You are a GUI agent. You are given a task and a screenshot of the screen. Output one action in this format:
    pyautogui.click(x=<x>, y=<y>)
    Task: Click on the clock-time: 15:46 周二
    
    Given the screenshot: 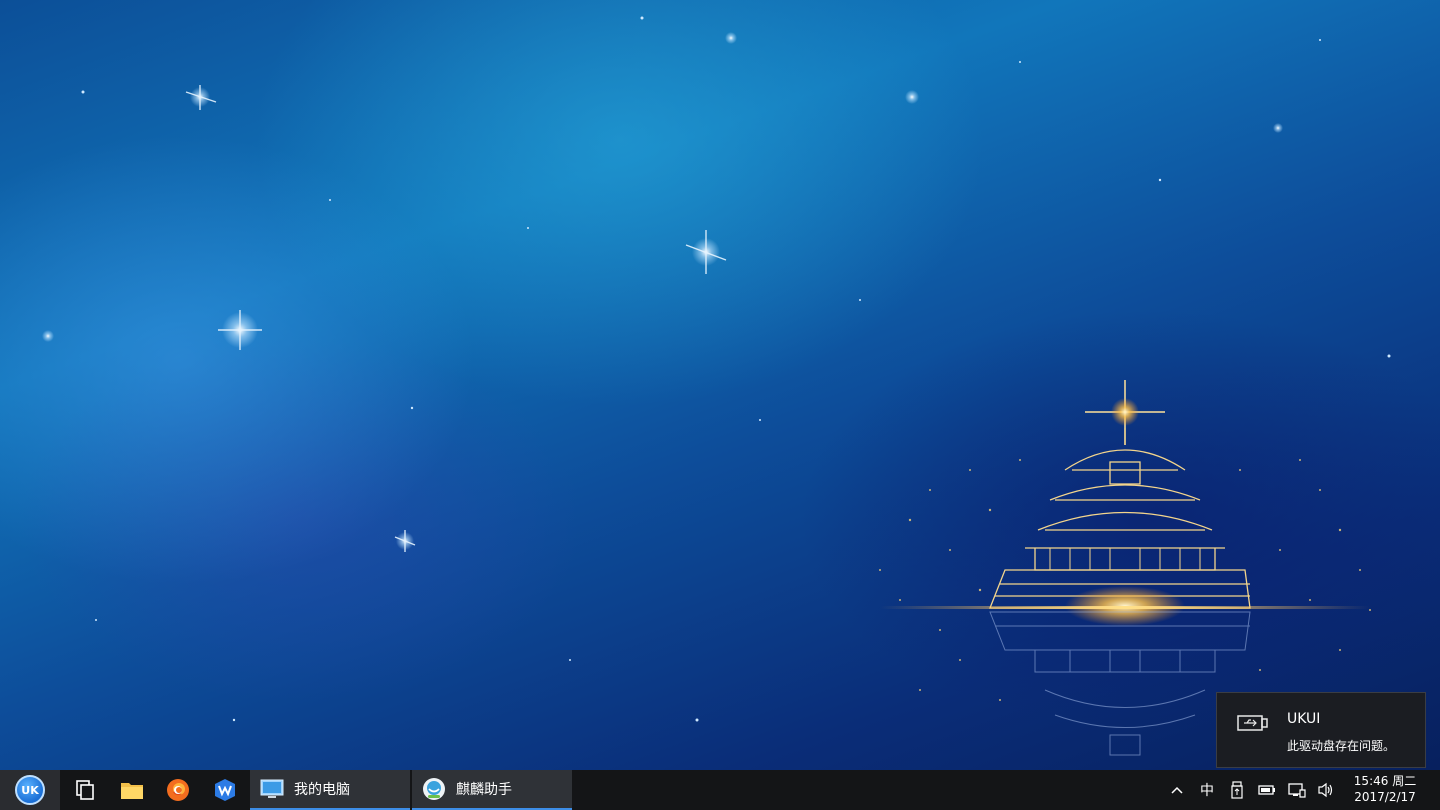 What is the action you would take?
    pyautogui.click(x=1385, y=781)
    